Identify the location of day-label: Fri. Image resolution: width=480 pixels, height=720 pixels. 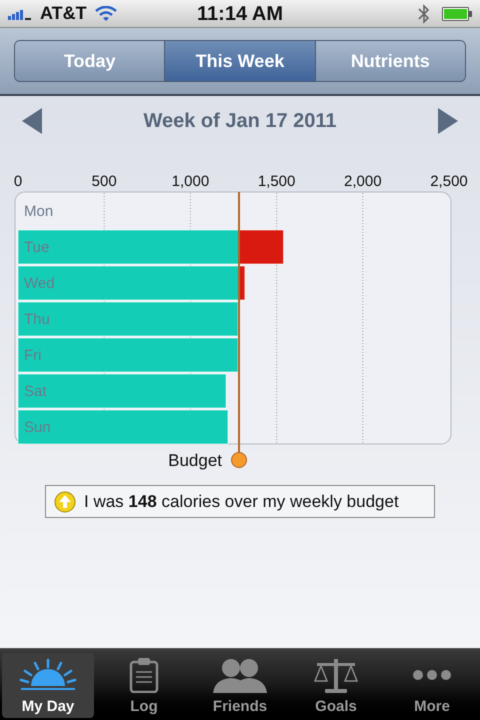
(33, 355).